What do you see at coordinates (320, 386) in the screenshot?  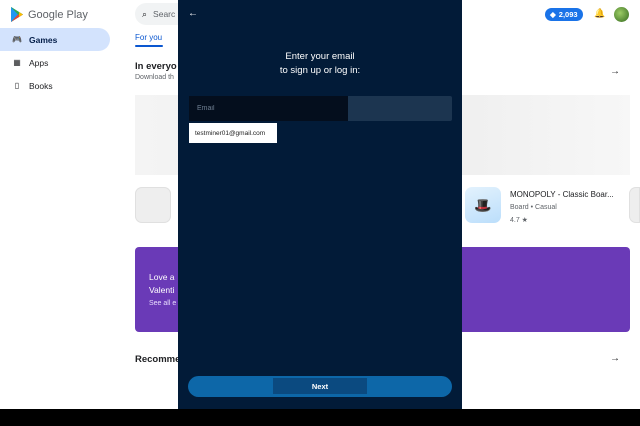 I see `next-button-label: Next` at bounding box center [320, 386].